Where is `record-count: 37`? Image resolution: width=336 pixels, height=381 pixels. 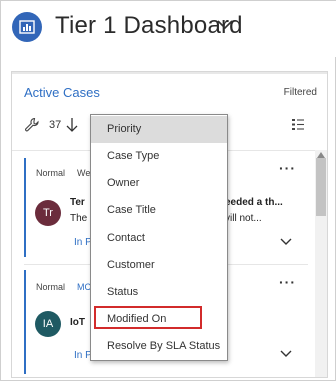 record-count: 37 is located at coordinates (55, 125).